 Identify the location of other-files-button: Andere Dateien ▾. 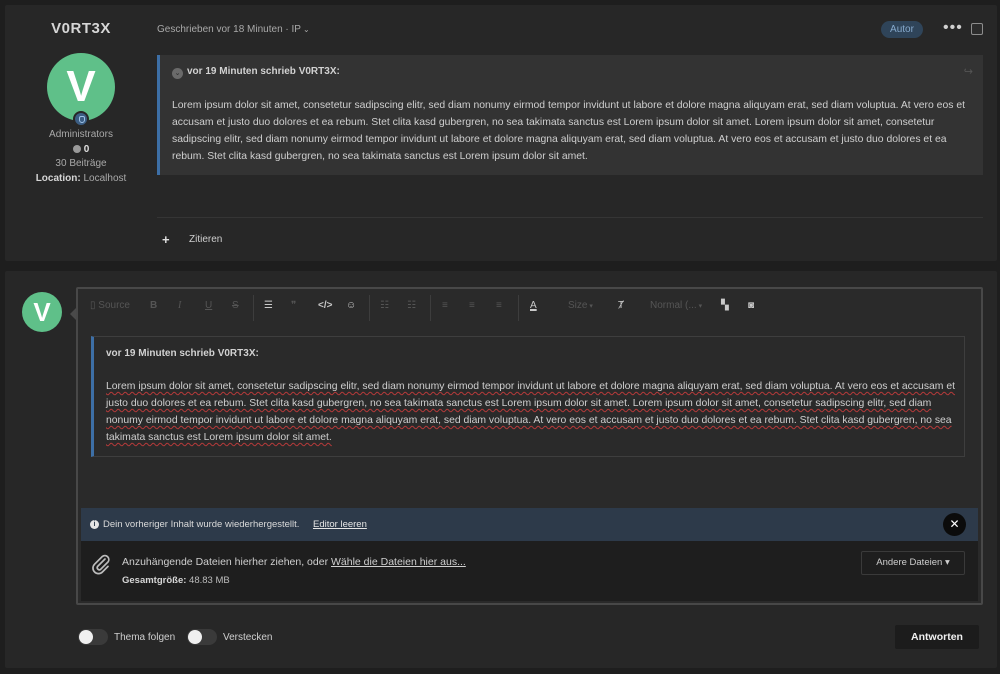
(913, 563).